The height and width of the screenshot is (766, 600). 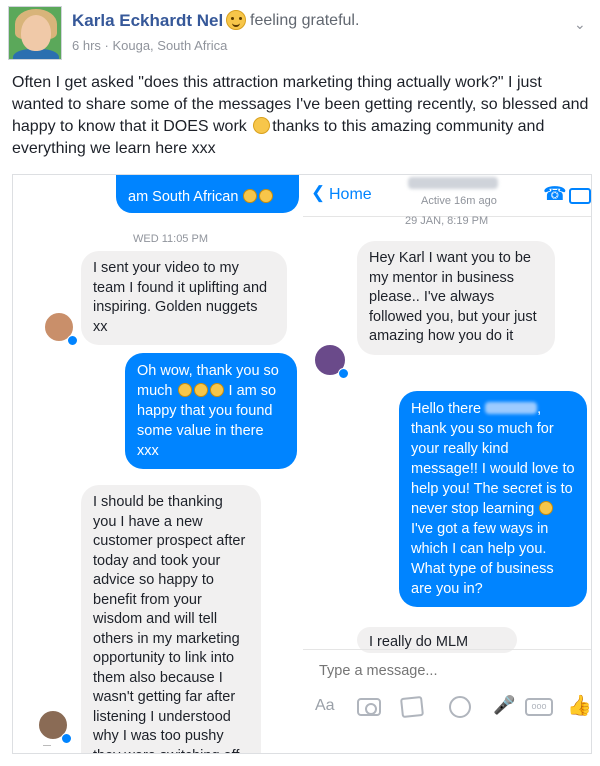 What do you see at coordinates (580, 196) in the screenshot?
I see `video-call-icon` at bounding box center [580, 196].